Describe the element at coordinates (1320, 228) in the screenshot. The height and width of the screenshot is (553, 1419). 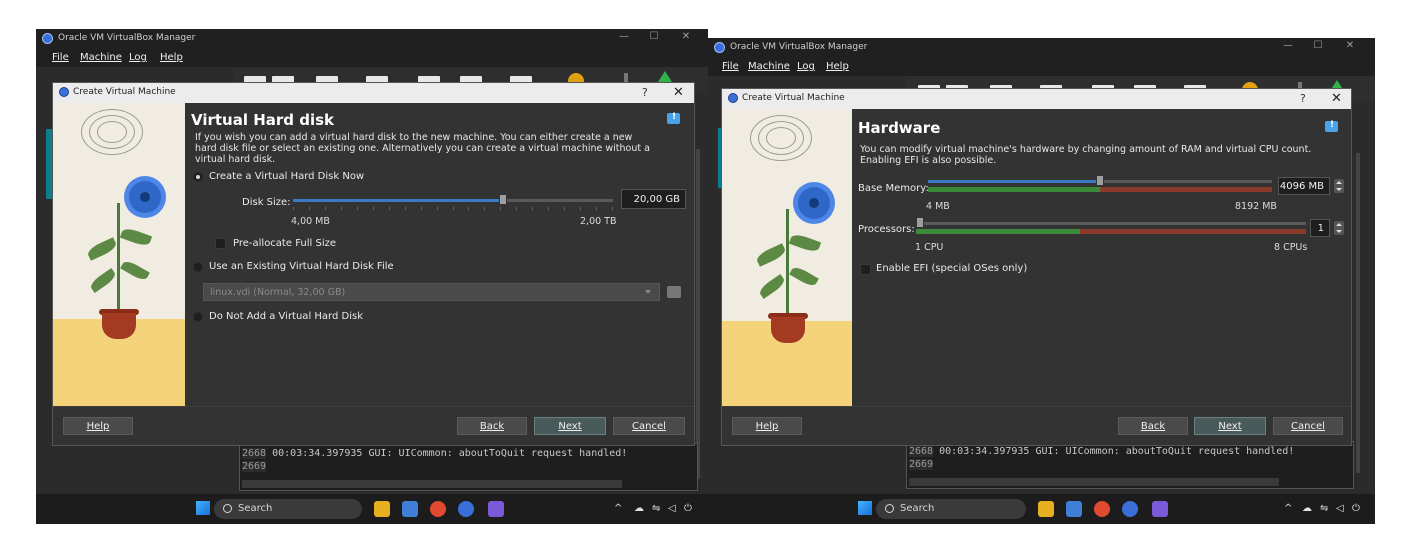
I see `processors-input: 1` at that location.